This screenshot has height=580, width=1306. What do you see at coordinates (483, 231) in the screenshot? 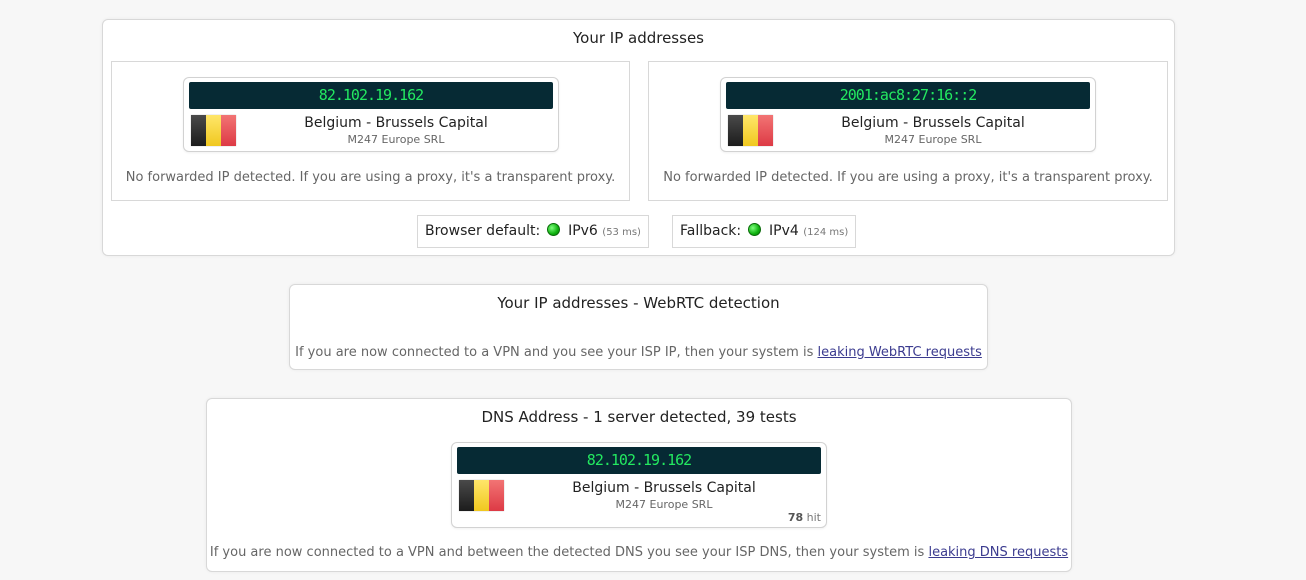
I see `browser-default-label: Browser default:` at bounding box center [483, 231].